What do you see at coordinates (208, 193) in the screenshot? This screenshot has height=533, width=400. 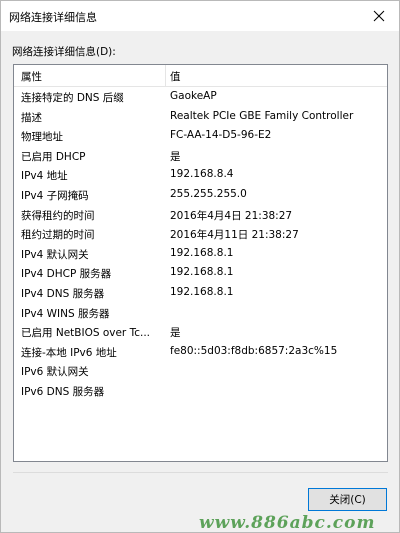 I see `value-cell: 255.255.255.0` at bounding box center [208, 193].